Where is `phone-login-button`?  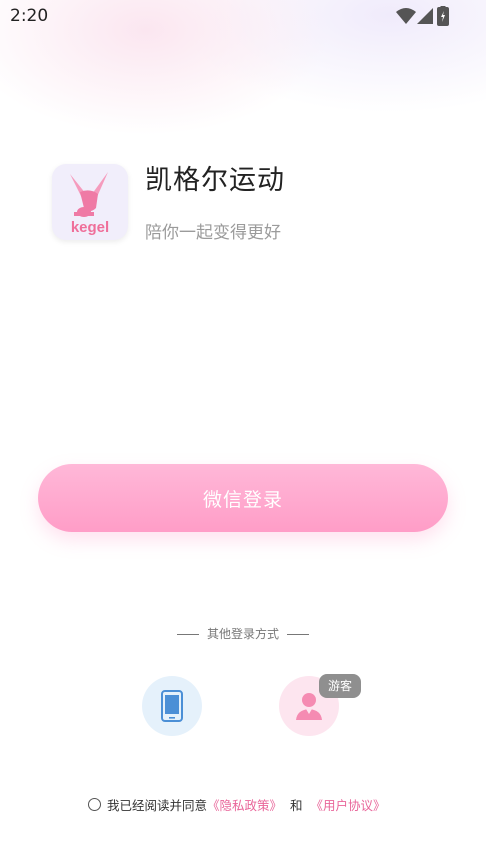 phone-login-button is located at coordinates (172, 706).